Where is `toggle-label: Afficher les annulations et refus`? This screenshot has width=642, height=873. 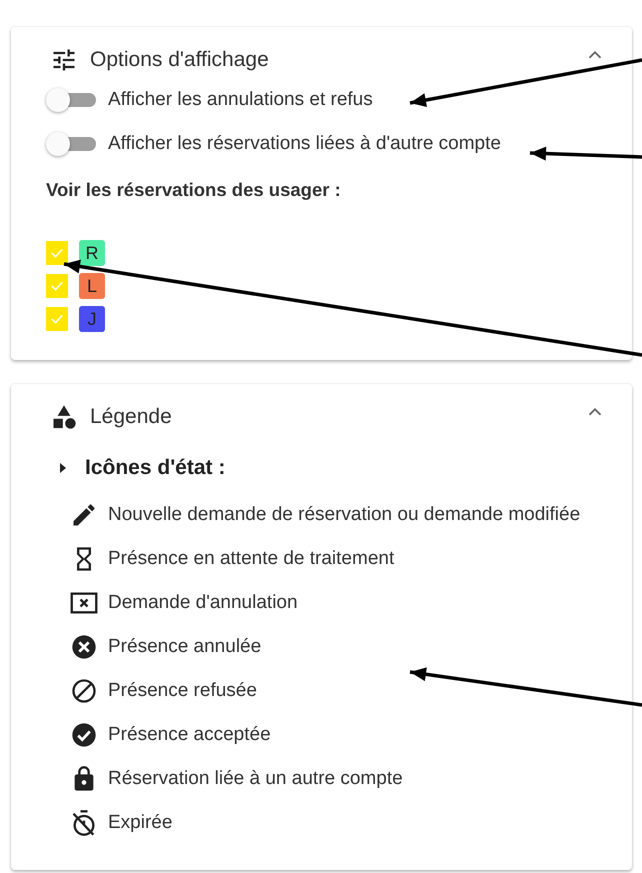 toggle-label: Afficher les annulations et refus is located at coordinates (240, 100).